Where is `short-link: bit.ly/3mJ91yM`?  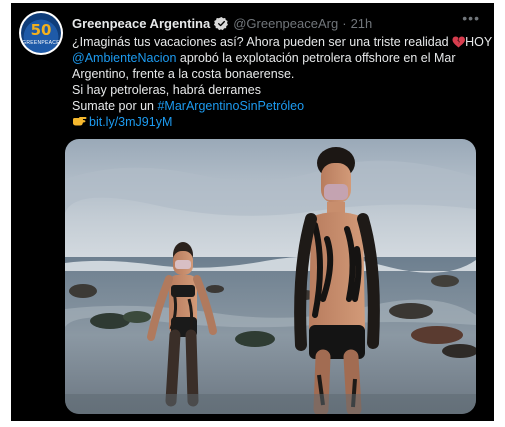
short-link: bit.ly/3mJ91yM is located at coordinates (130, 122).